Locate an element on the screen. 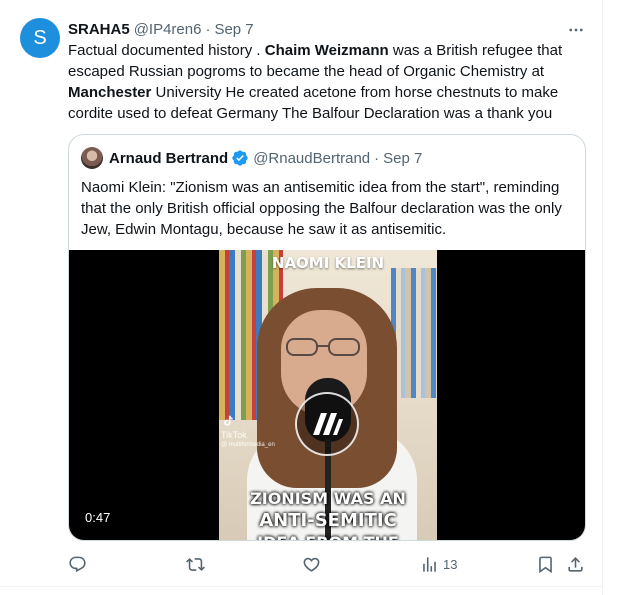  bookmark-icon is located at coordinates (545, 564).